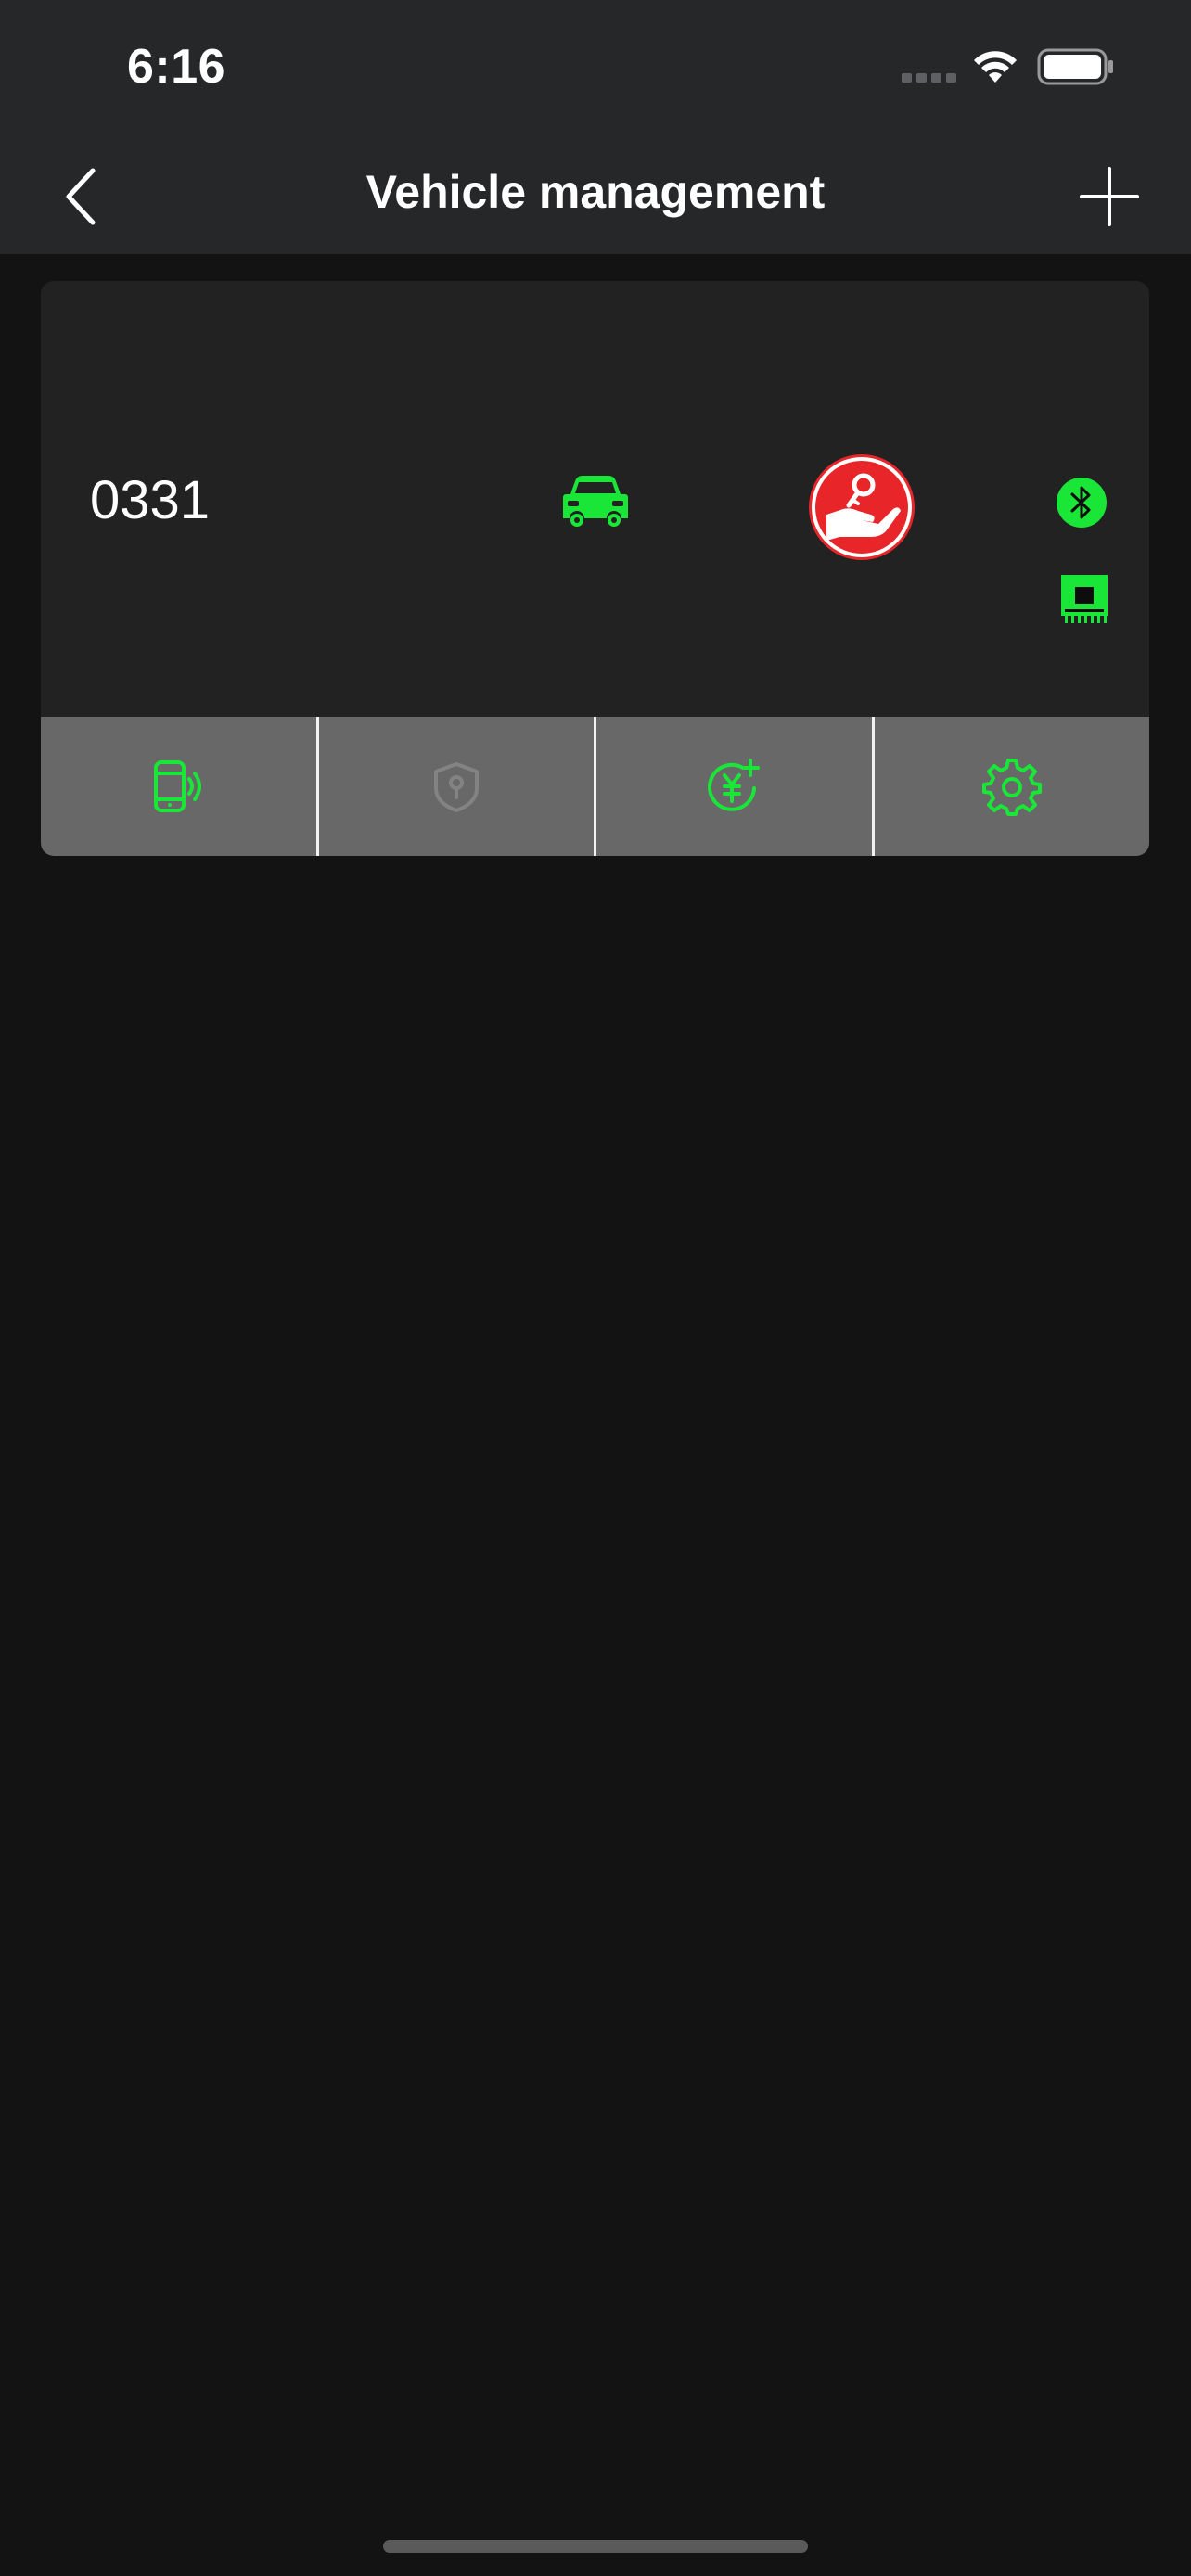 The image size is (1191, 2576). I want to click on nav-bar: Vehicle management, so click(595, 196).